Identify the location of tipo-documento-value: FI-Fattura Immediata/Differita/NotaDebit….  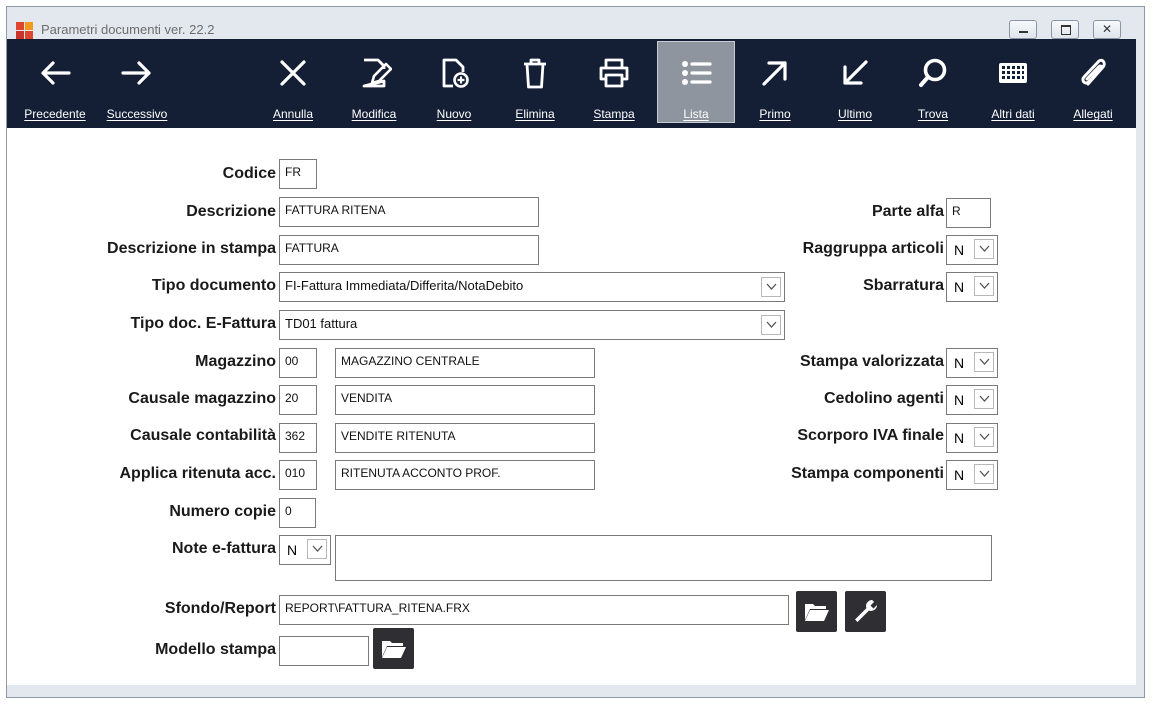
(404, 285).